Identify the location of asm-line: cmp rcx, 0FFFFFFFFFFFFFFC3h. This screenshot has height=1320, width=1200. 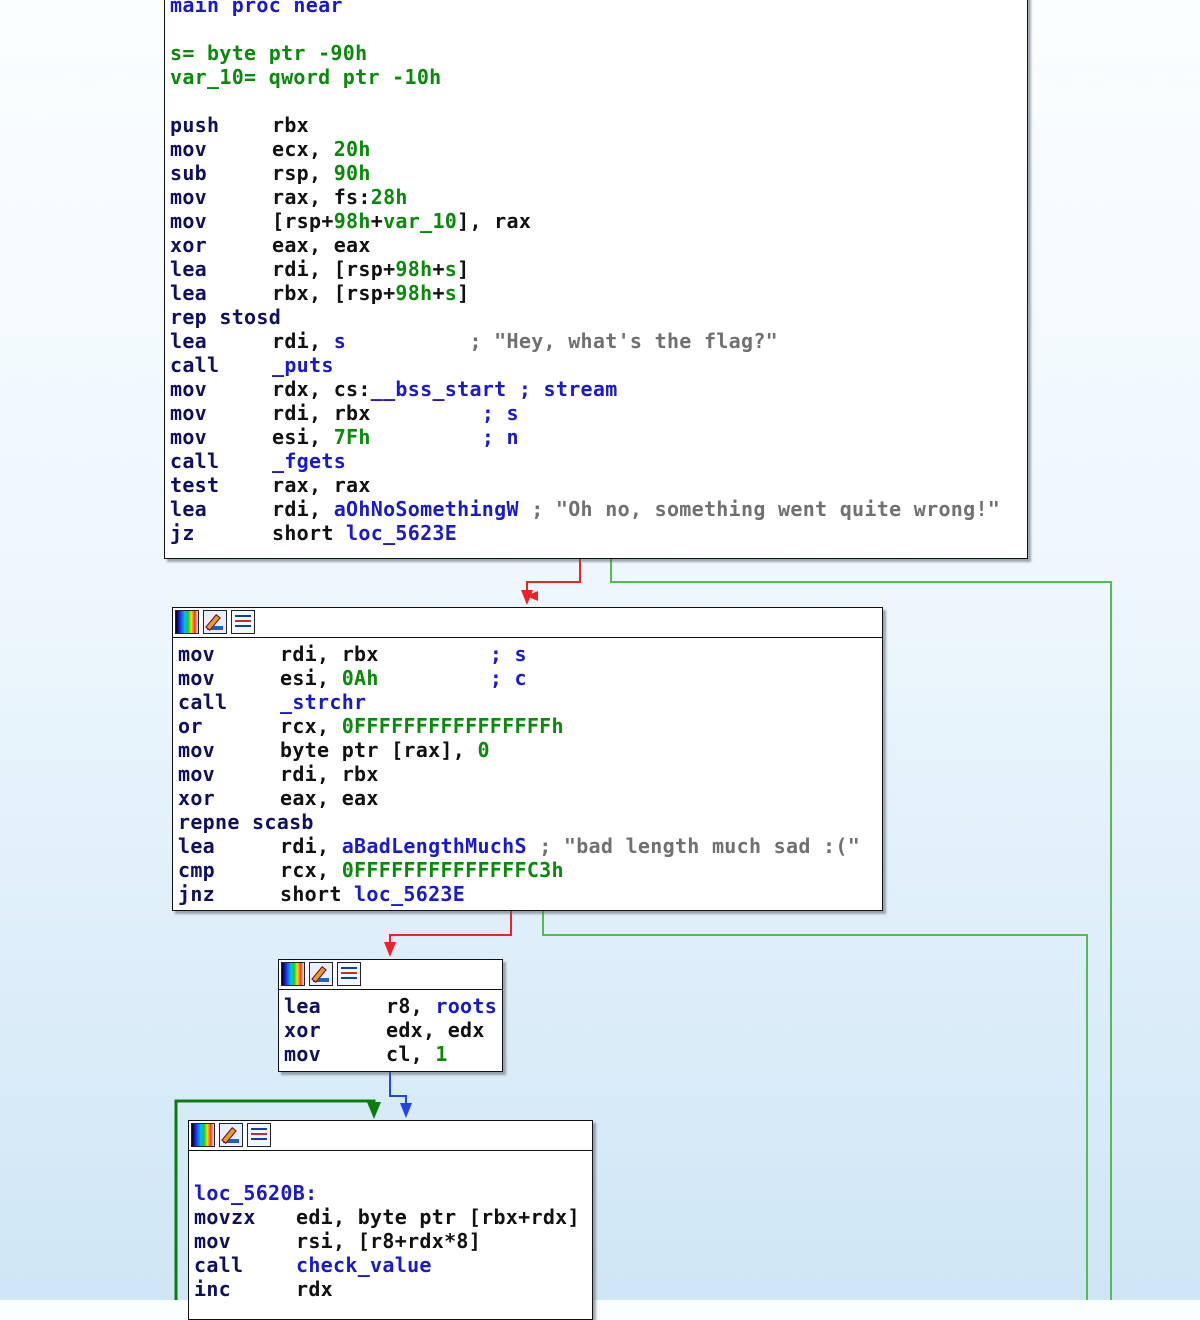
(527, 870).